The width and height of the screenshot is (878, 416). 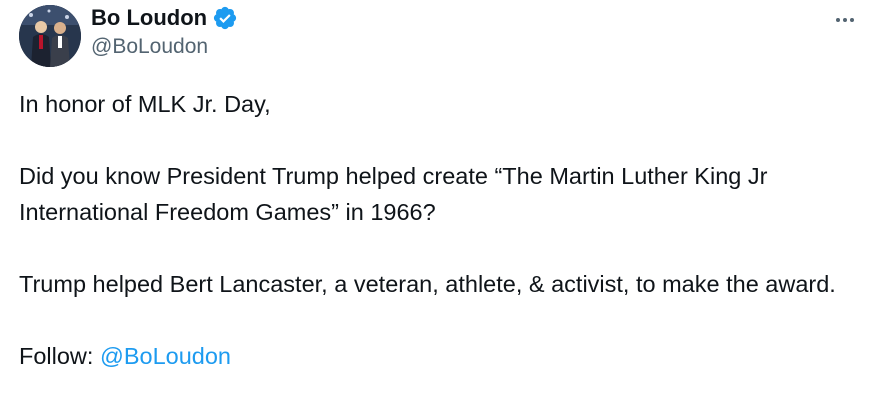 I want to click on tweet-line-1: In honor of MLK Jr. Day,, so click(x=145, y=104).